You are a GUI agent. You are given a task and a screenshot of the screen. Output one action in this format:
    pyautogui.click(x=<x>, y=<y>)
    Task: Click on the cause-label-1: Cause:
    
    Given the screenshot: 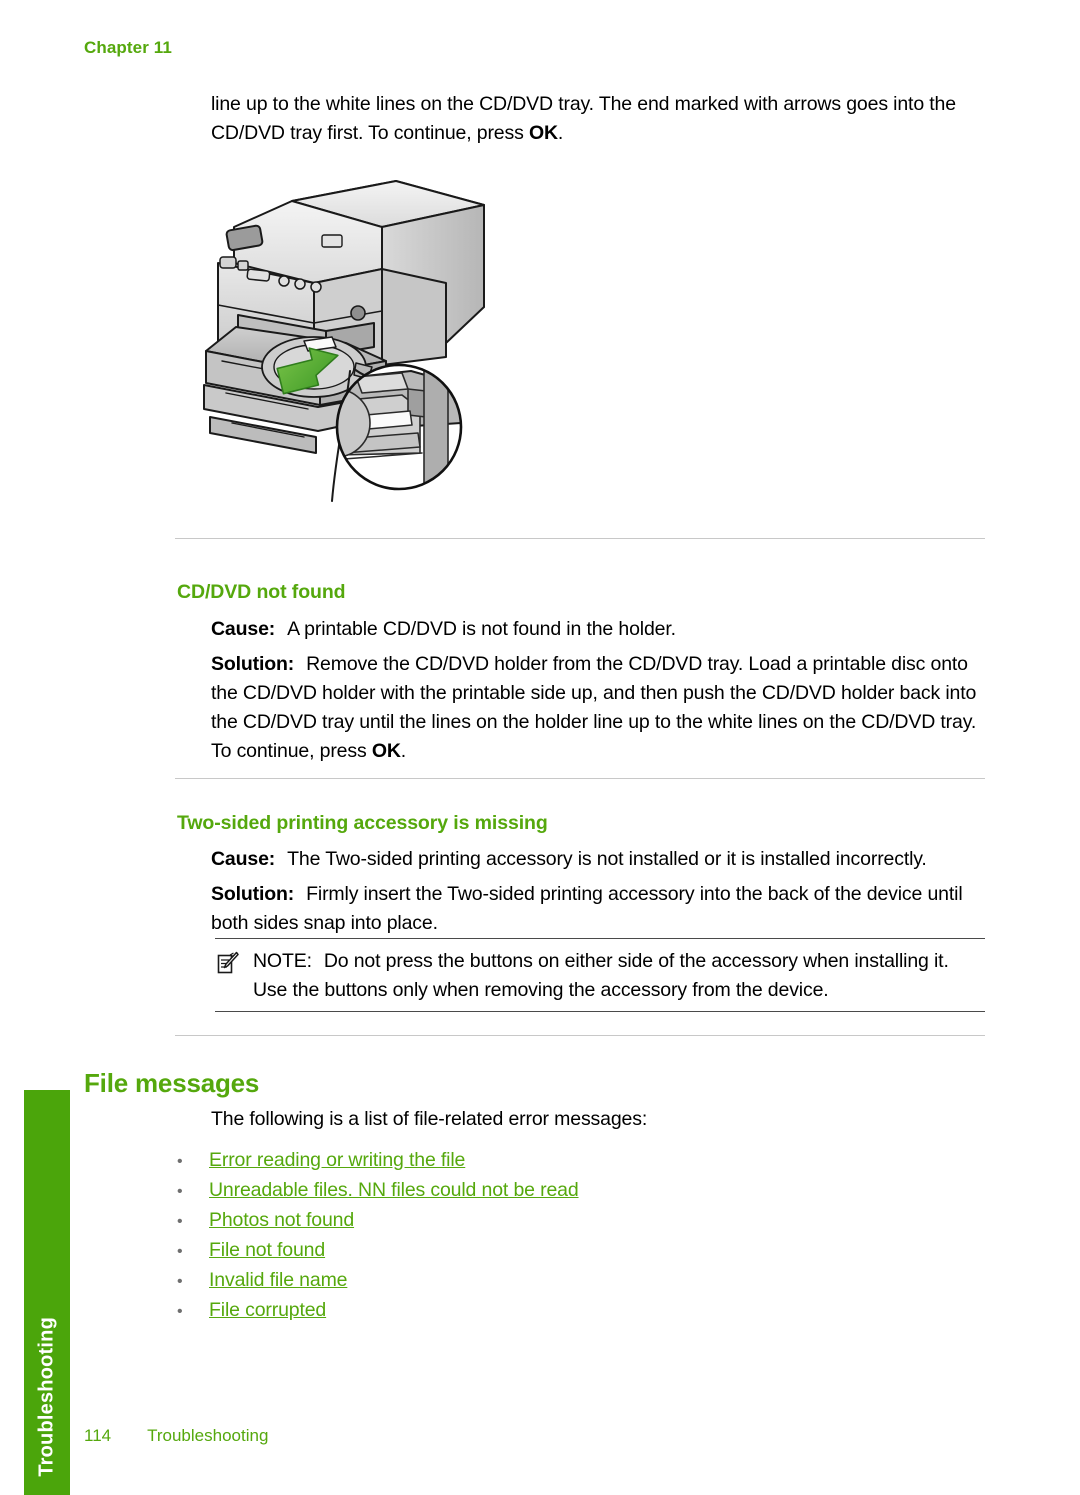 What is the action you would take?
    pyautogui.click(x=243, y=629)
    